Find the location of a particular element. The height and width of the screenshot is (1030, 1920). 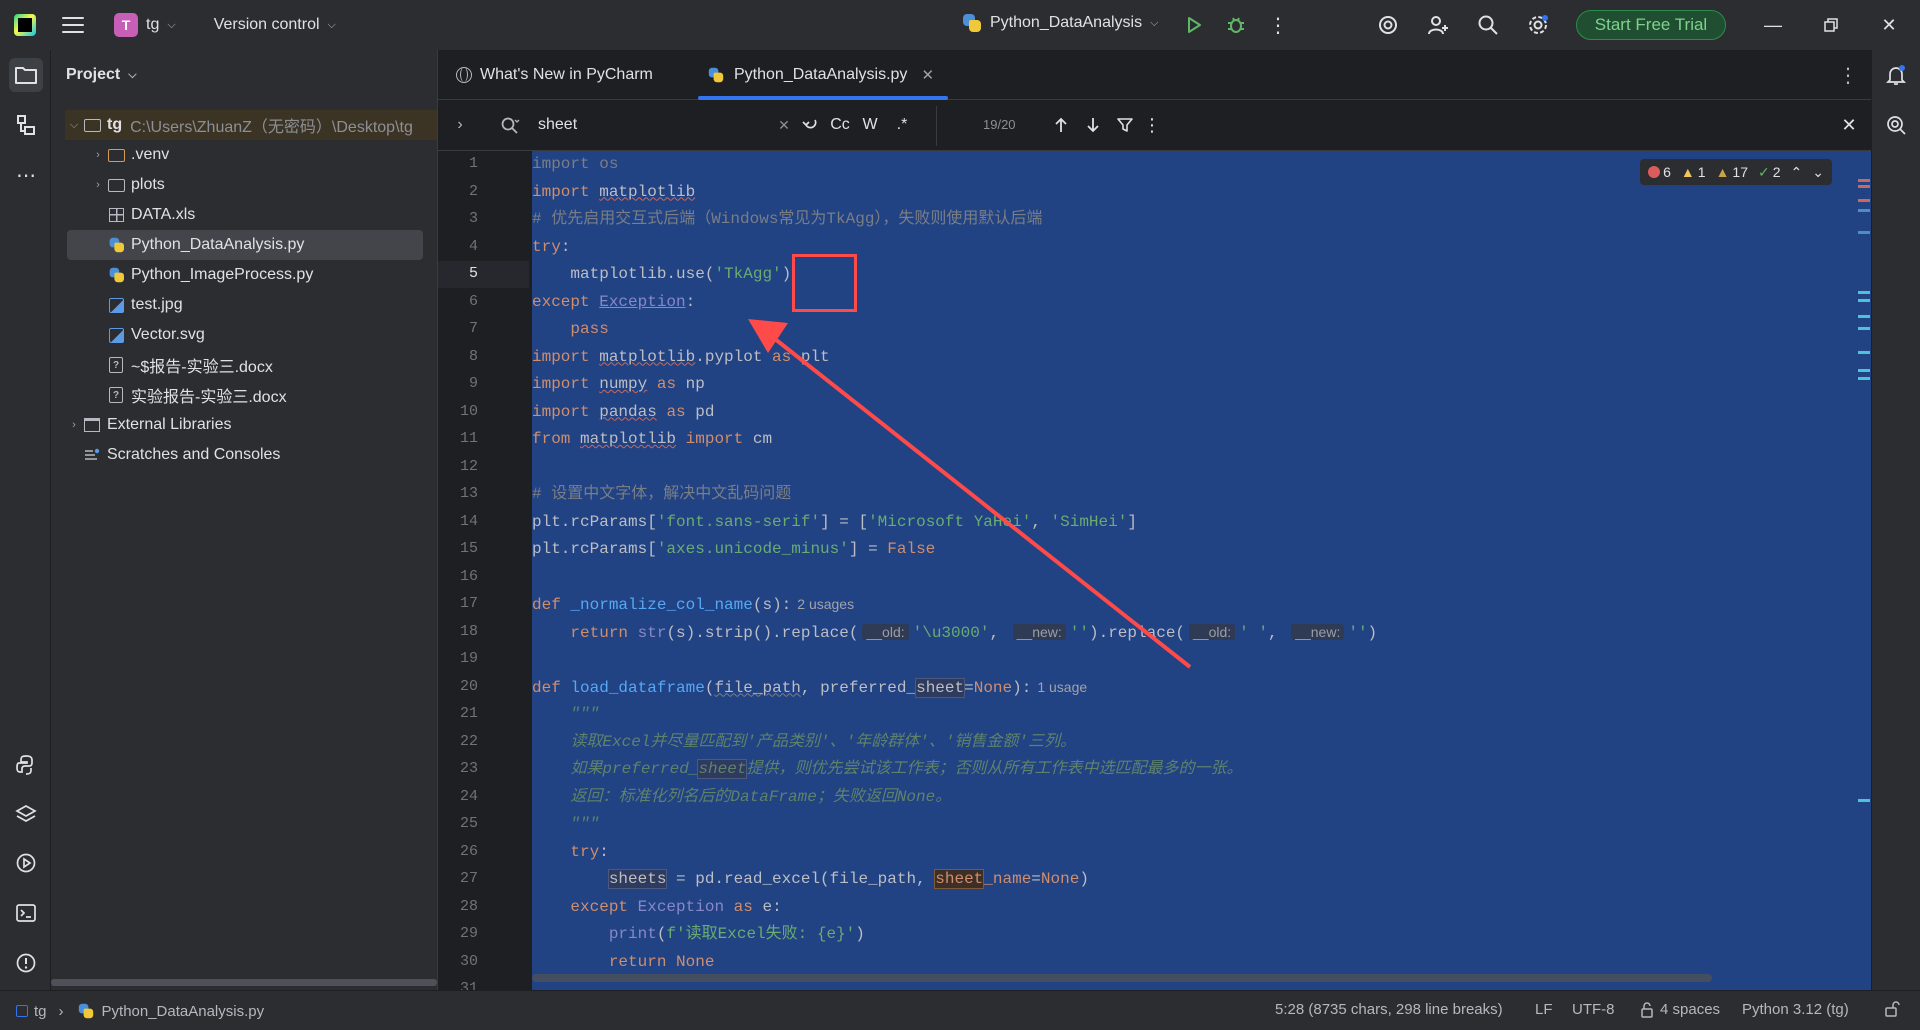

previous-occurrence-icon is located at coordinates (1061, 125).